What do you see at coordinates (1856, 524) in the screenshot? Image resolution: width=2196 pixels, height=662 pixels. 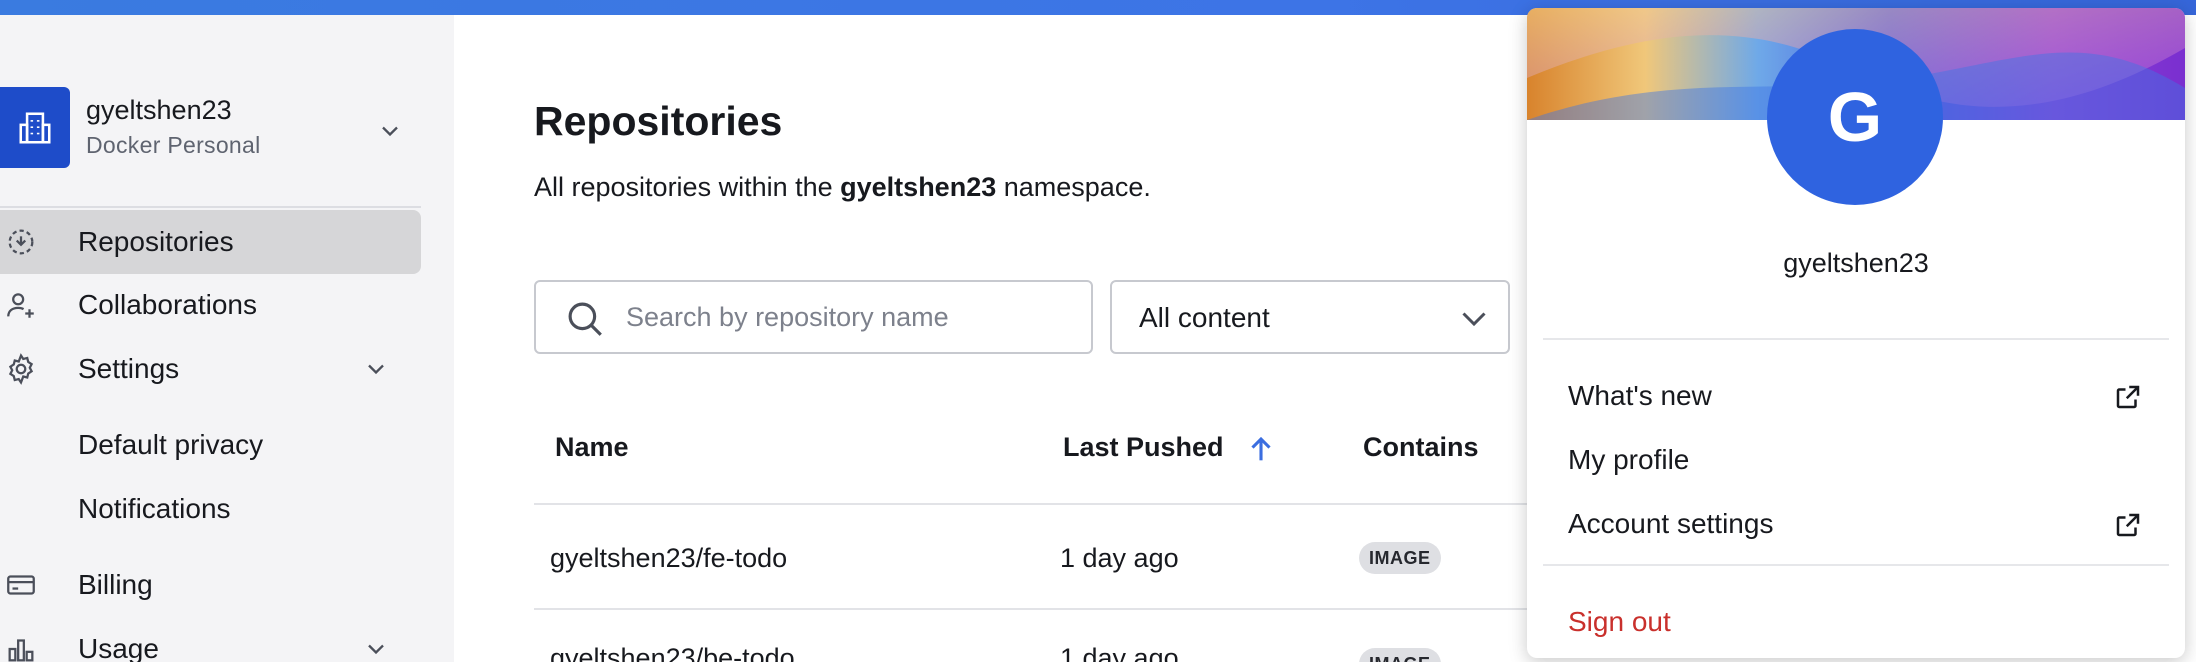 I see `menu-item-account-settings: Account settings` at bounding box center [1856, 524].